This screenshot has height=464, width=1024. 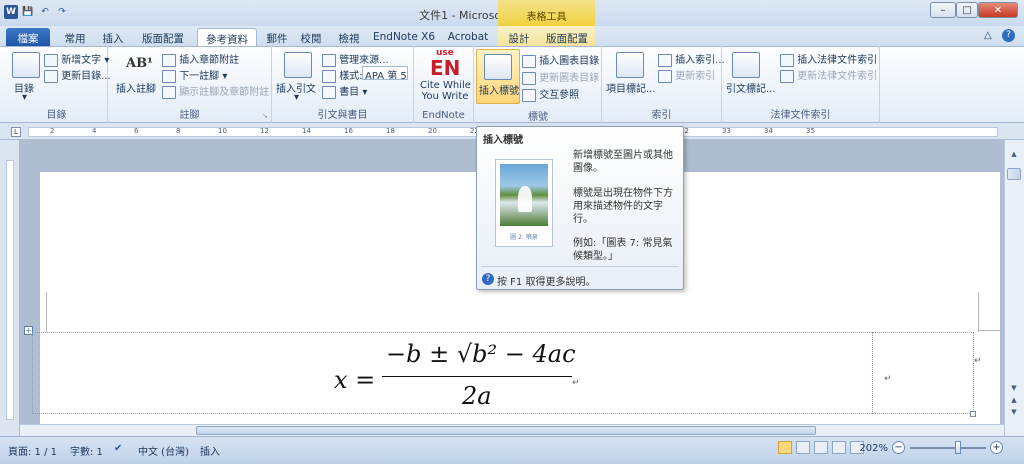 I want to click on tab-insert: 插入, so click(x=113, y=37).